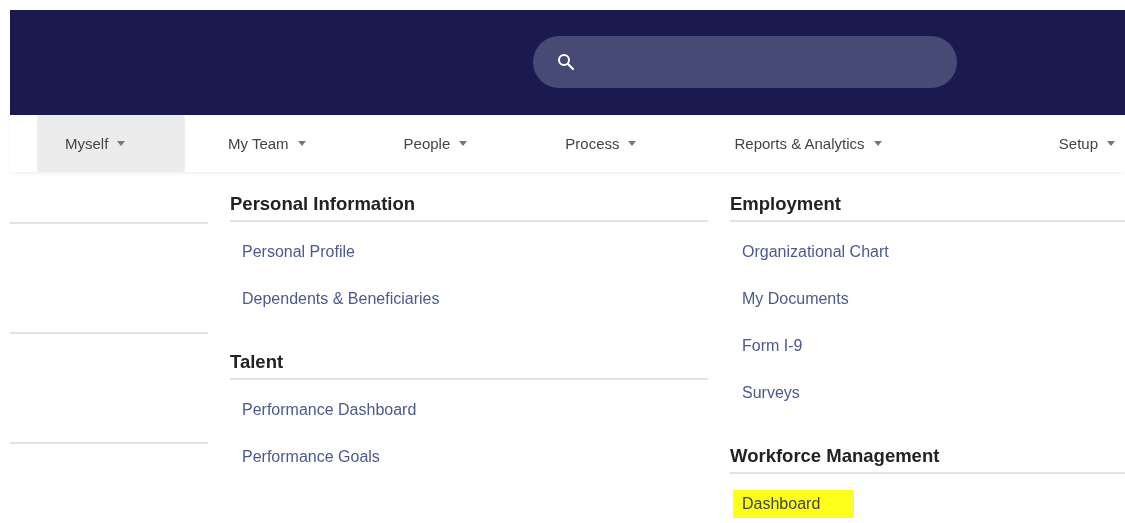  What do you see at coordinates (566, 61) in the screenshot?
I see `search-icon` at bounding box center [566, 61].